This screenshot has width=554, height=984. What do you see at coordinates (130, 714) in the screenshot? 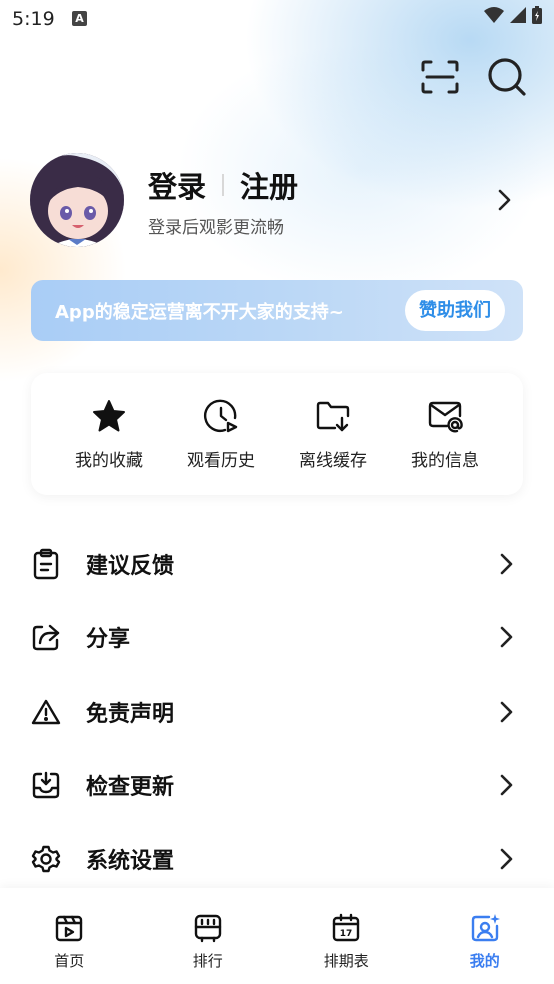
I see `menu-label: 免责声明` at bounding box center [130, 714].